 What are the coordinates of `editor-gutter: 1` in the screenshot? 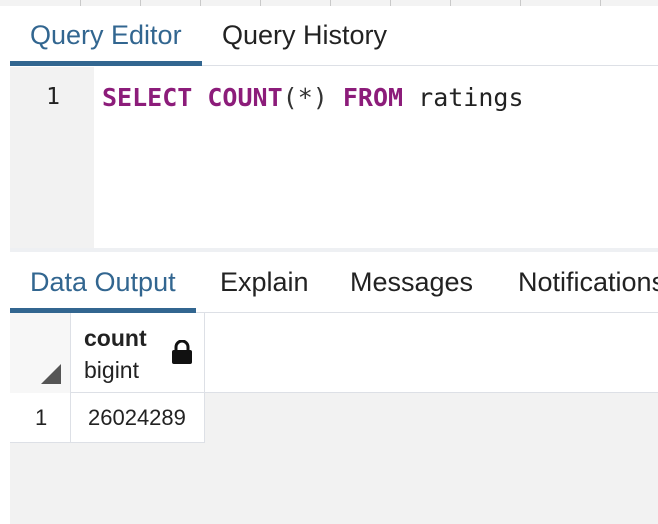 It's located at (52, 157).